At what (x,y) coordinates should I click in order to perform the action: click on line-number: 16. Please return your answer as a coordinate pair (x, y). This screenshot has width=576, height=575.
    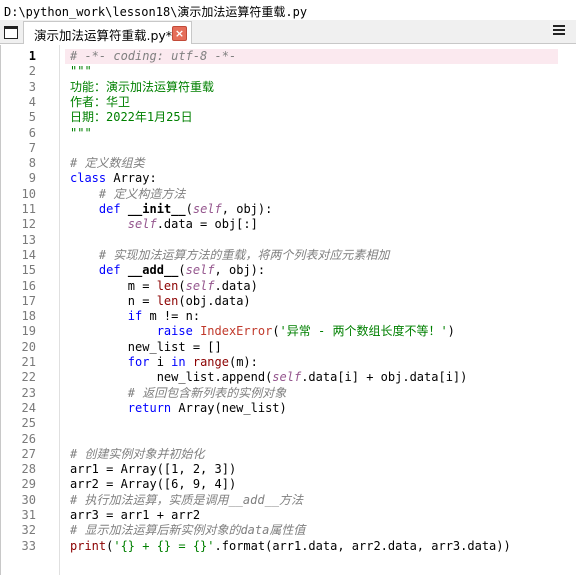
    Looking at the image, I should click on (28, 285).